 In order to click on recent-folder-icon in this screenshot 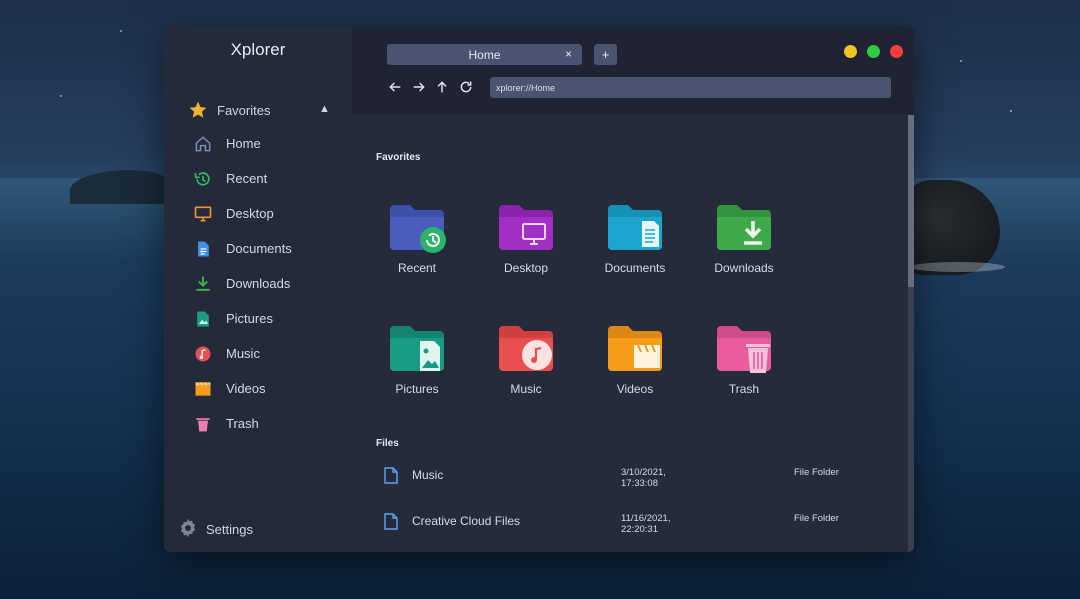, I will do `click(418, 229)`.